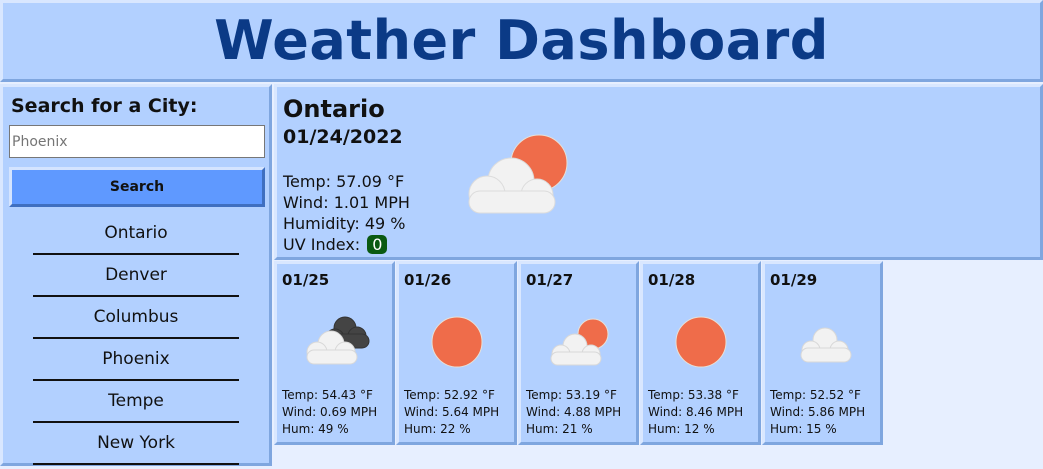 Image resolution: width=1043 pixels, height=469 pixels. Describe the element at coordinates (826, 345) in the screenshot. I see `cloud-icon` at that location.